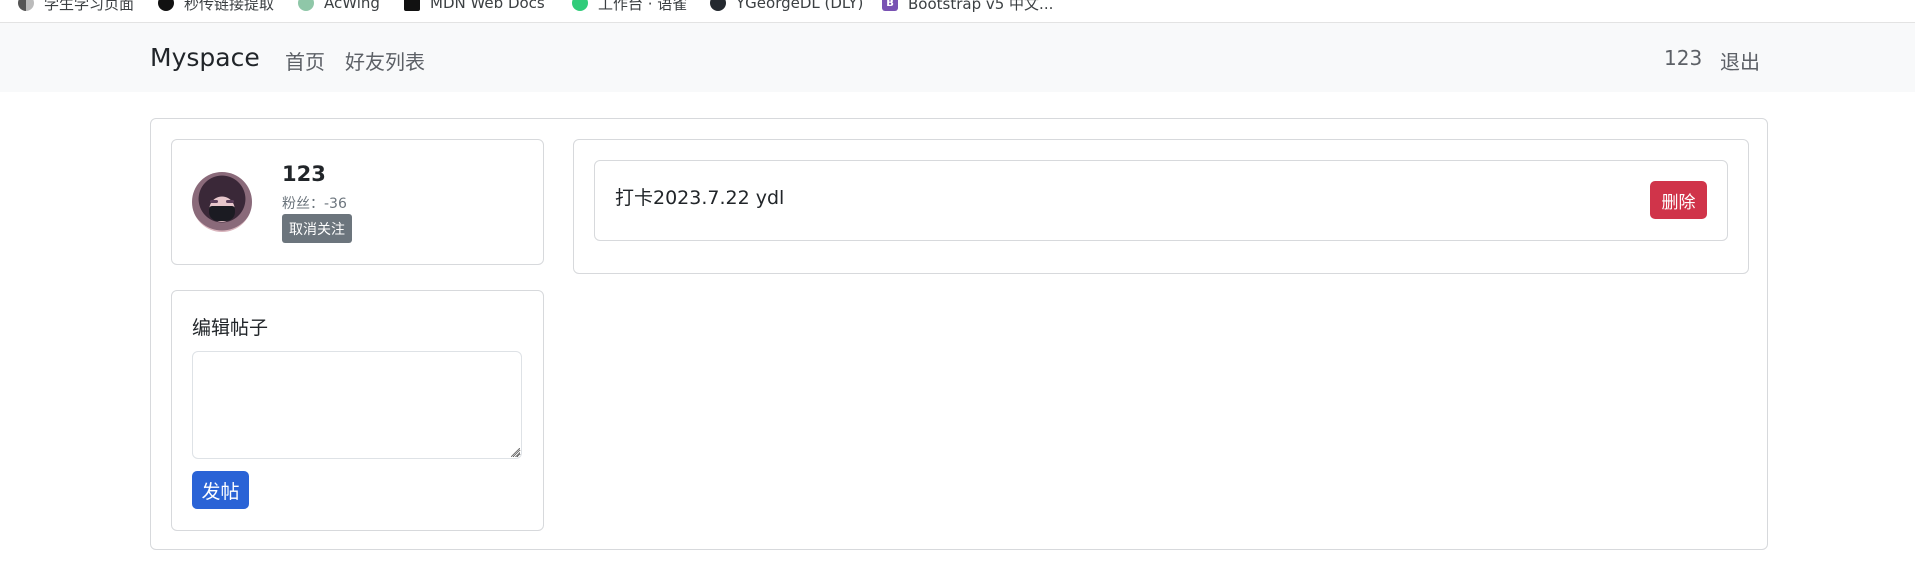 This screenshot has width=1915, height=584. Describe the element at coordinates (230, 328) in the screenshot. I see `editor-title: 编辑帖子` at that location.